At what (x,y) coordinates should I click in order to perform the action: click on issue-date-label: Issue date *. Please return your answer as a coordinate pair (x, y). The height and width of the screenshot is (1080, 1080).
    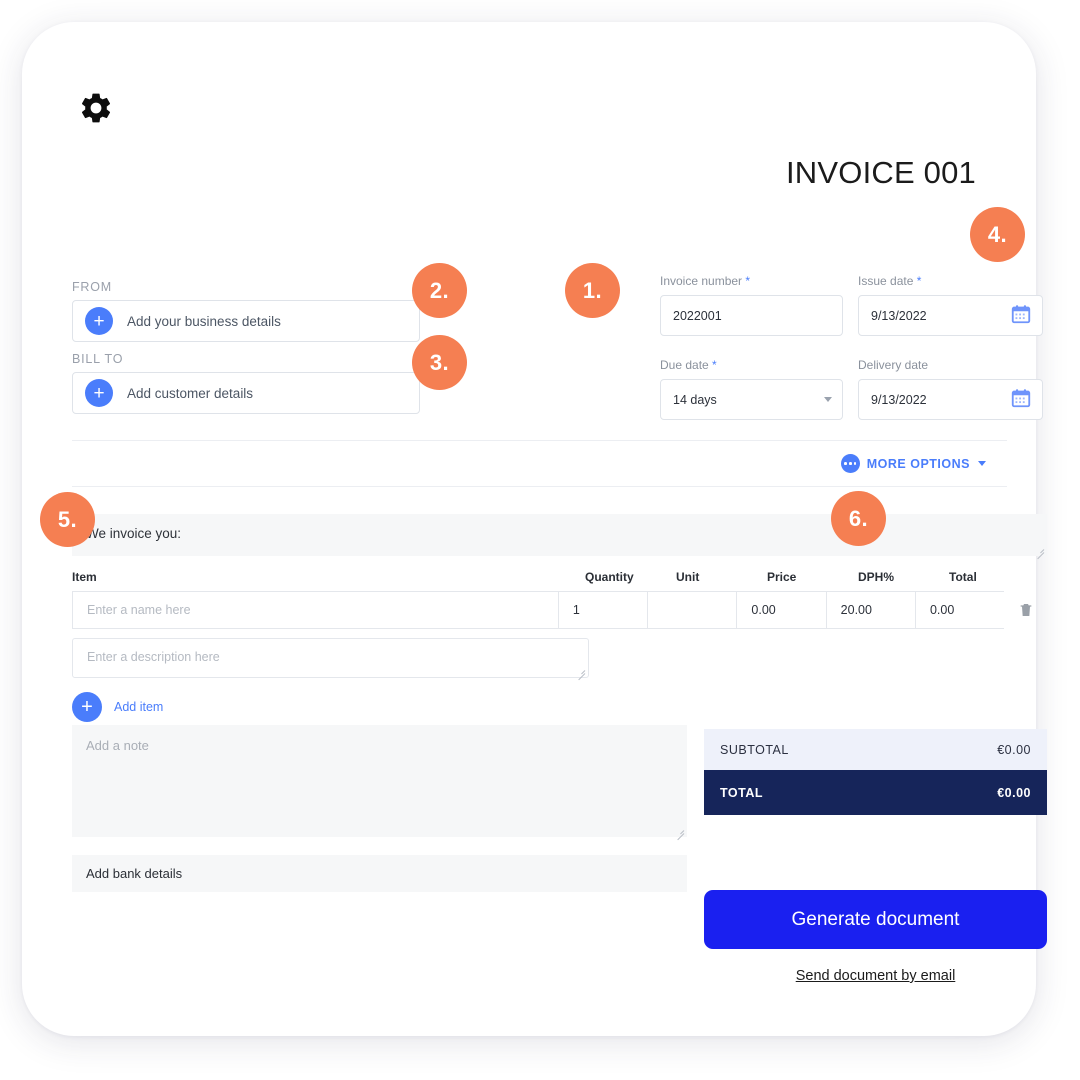
    Looking at the image, I should click on (890, 281).